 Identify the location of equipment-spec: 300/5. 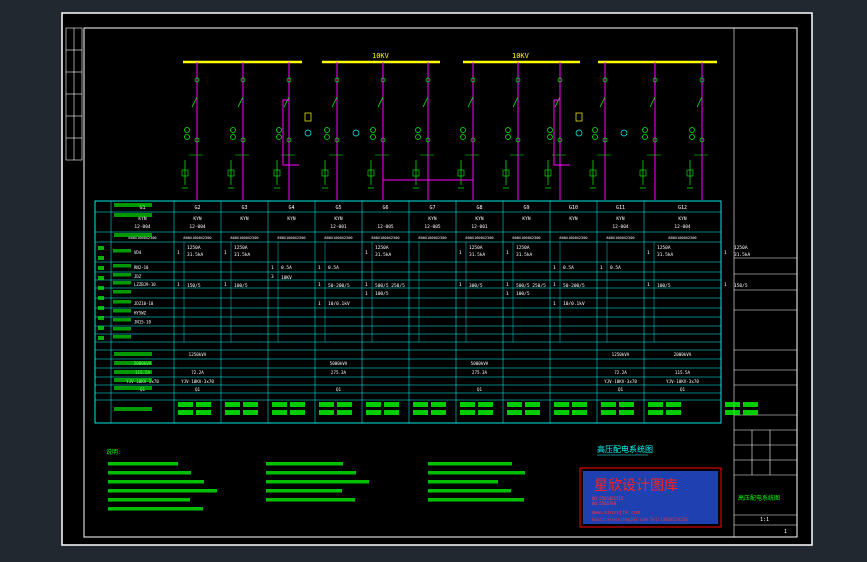
(476, 286).